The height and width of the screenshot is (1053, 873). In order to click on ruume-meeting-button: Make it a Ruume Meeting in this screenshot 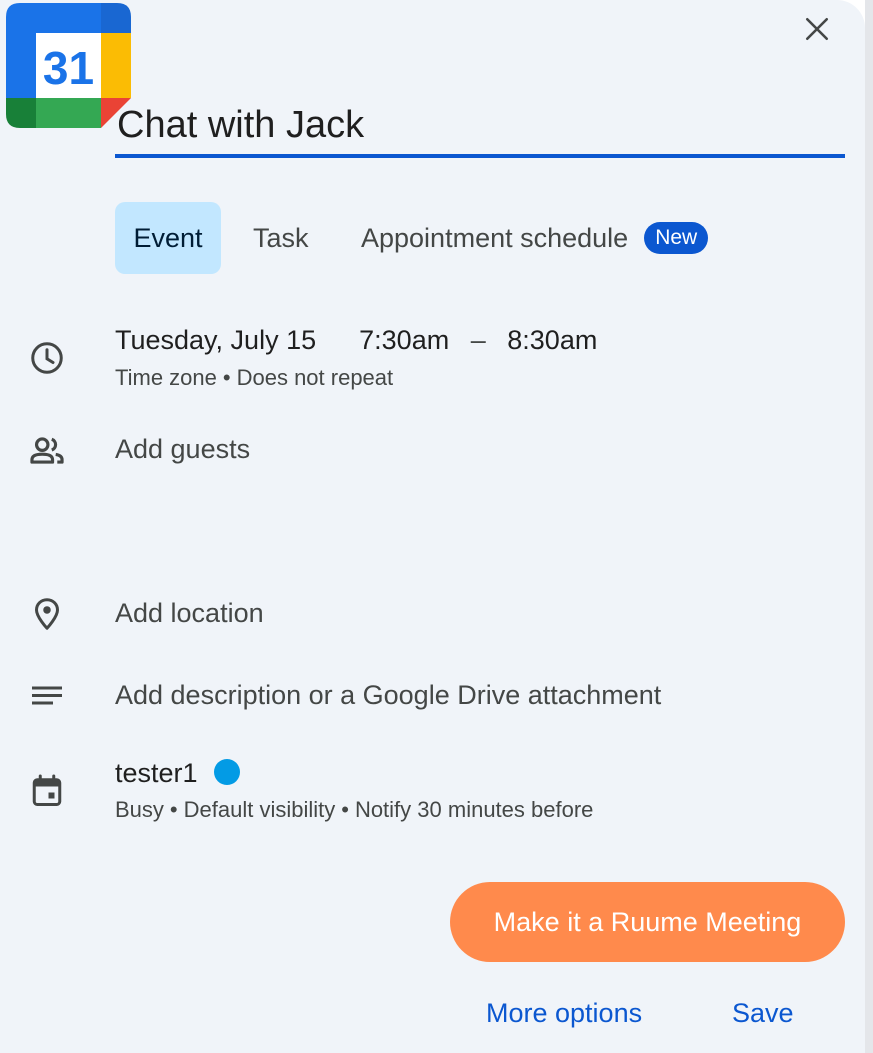, I will do `click(647, 922)`.